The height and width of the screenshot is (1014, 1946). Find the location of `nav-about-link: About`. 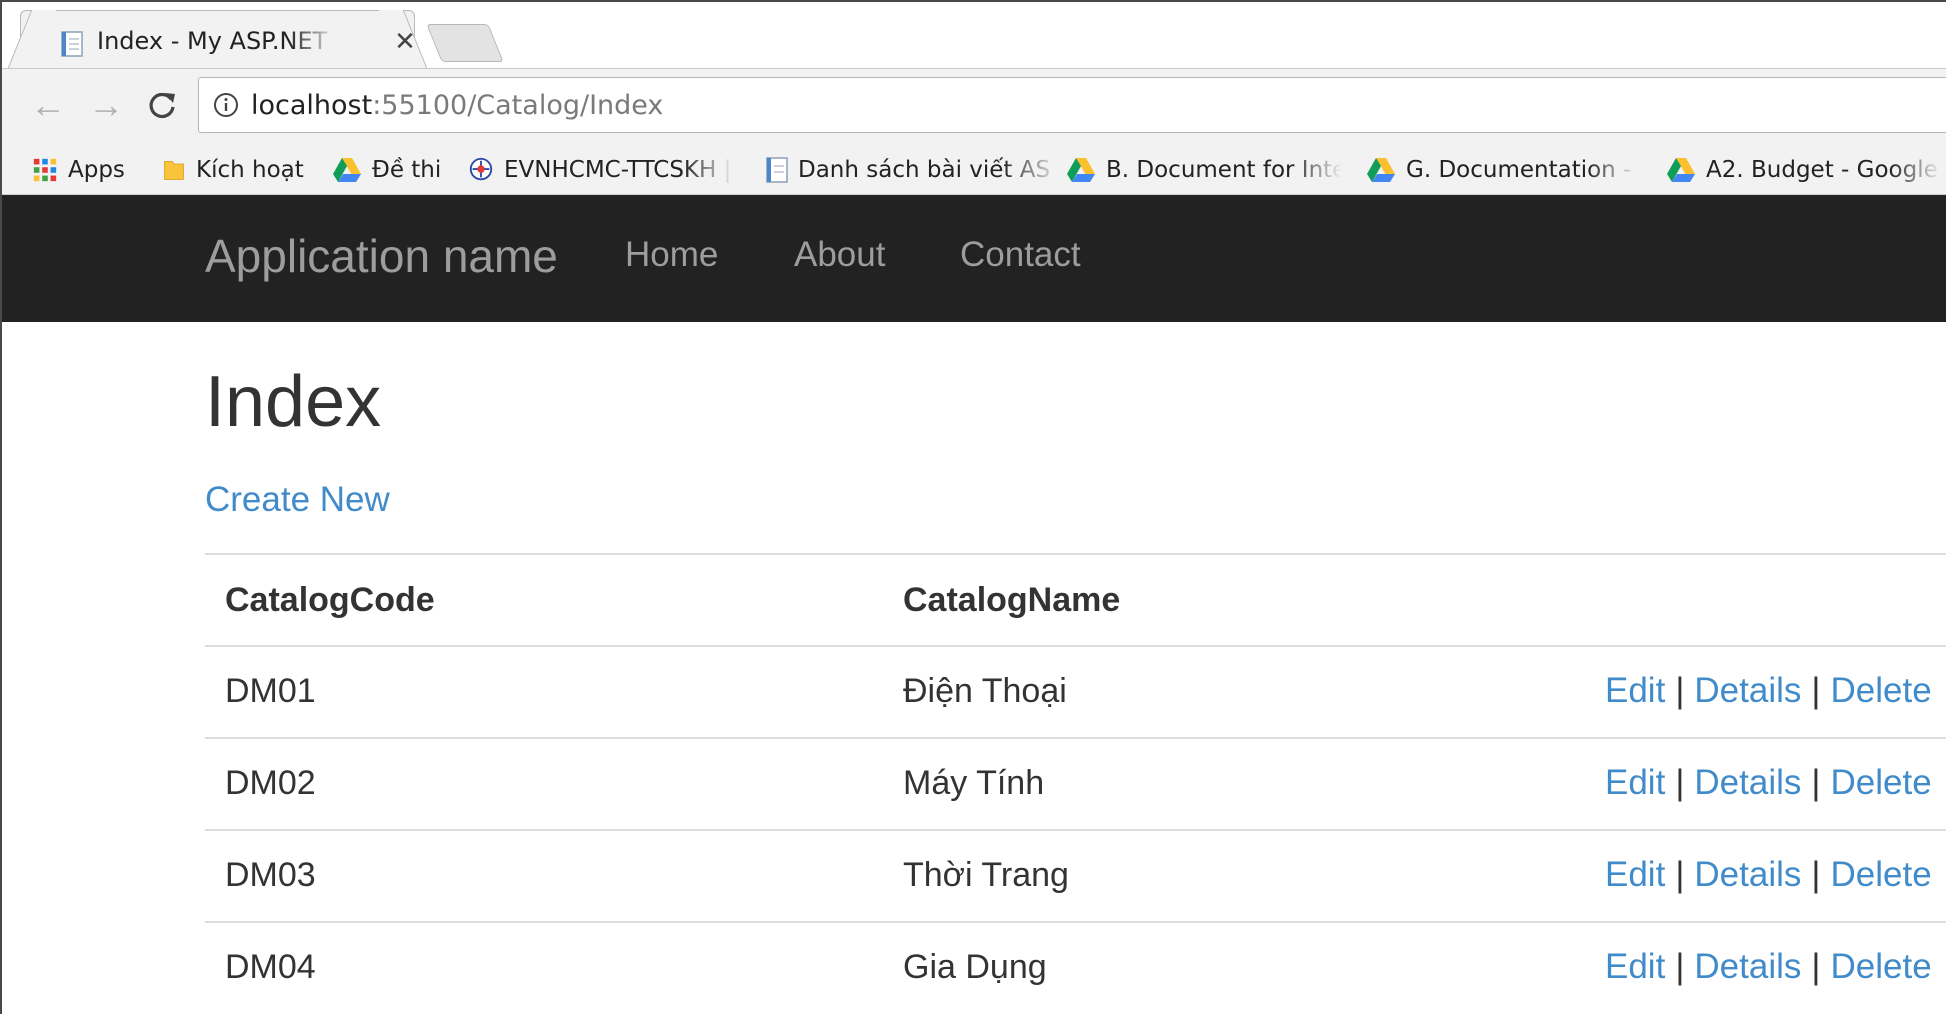

nav-about-link: About is located at coordinates (839, 255).